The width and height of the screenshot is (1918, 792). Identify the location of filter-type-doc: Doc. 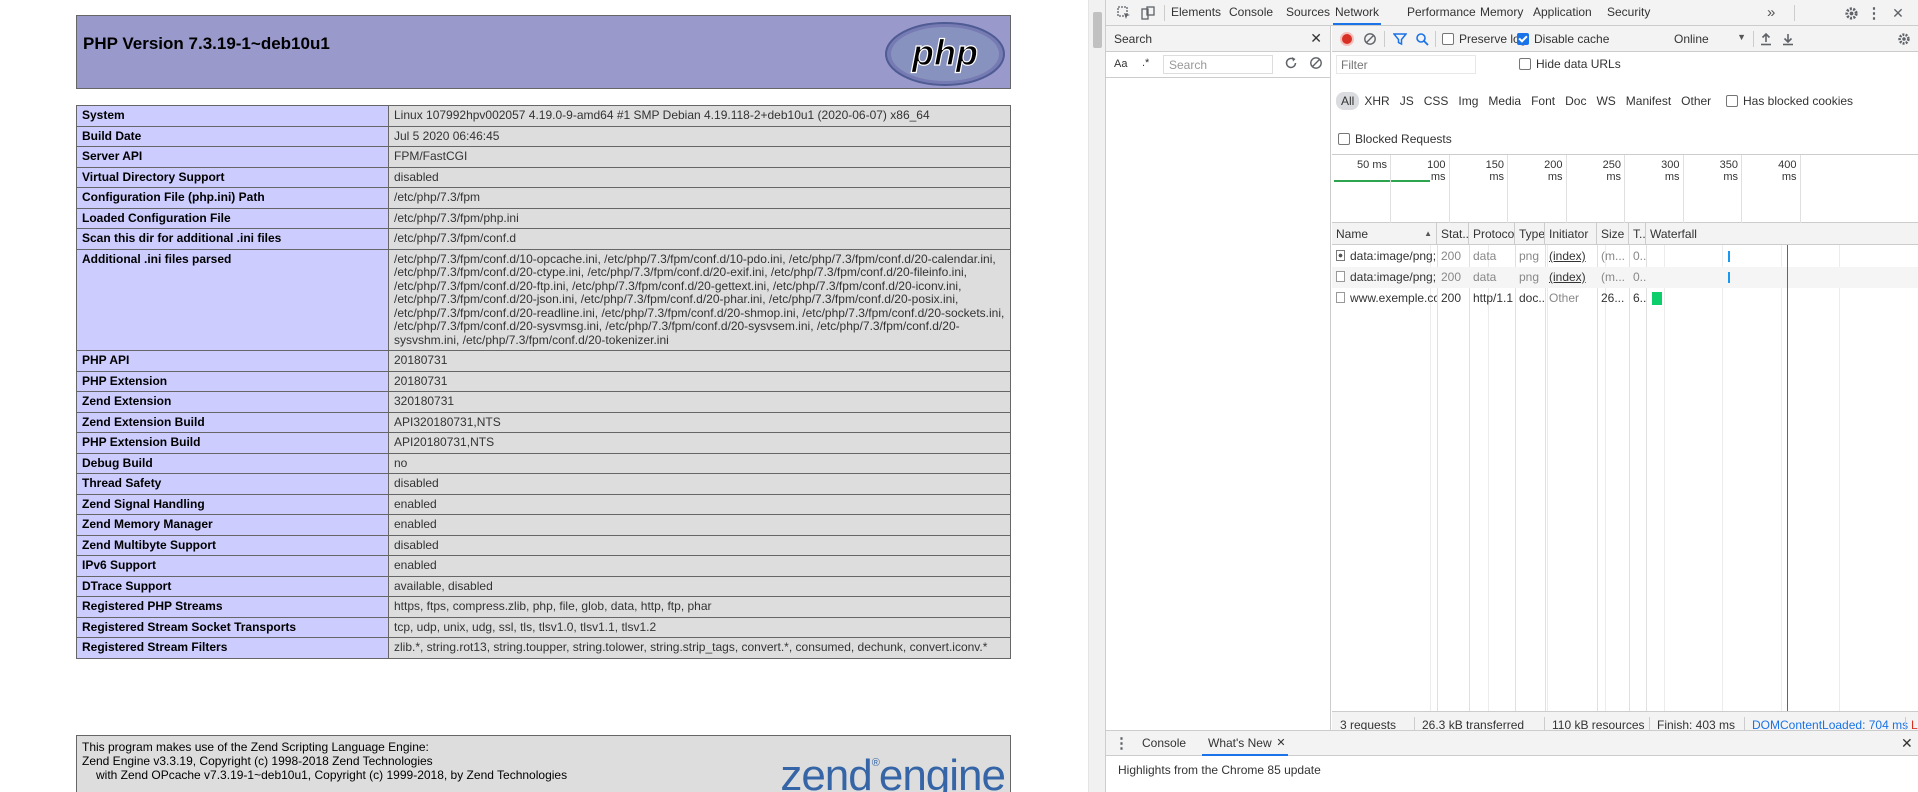
(1575, 101).